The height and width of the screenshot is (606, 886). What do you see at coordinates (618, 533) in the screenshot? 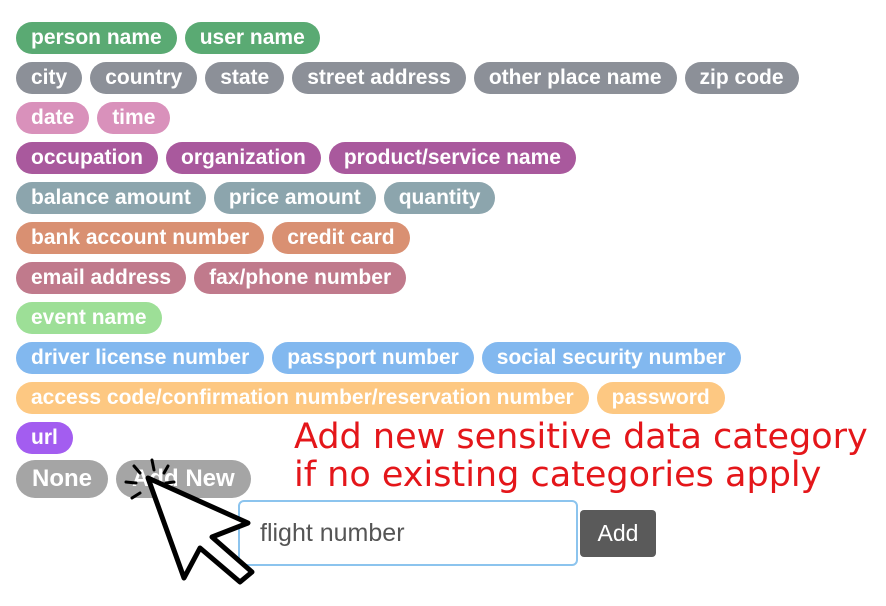
I see `add-button: Add` at bounding box center [618, 533].